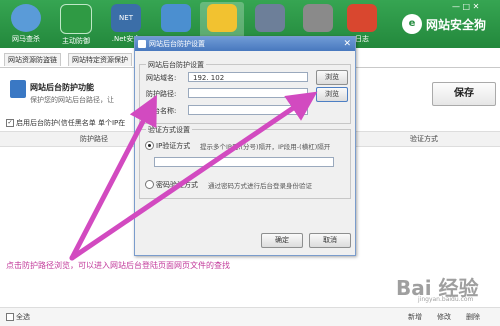  Describe the element at coordinates (118, 265) in the screenshot. I see `annotation-text: 点击防护路径浏览，可以进入网站后台登陆页面网页文件的查找` at that location.